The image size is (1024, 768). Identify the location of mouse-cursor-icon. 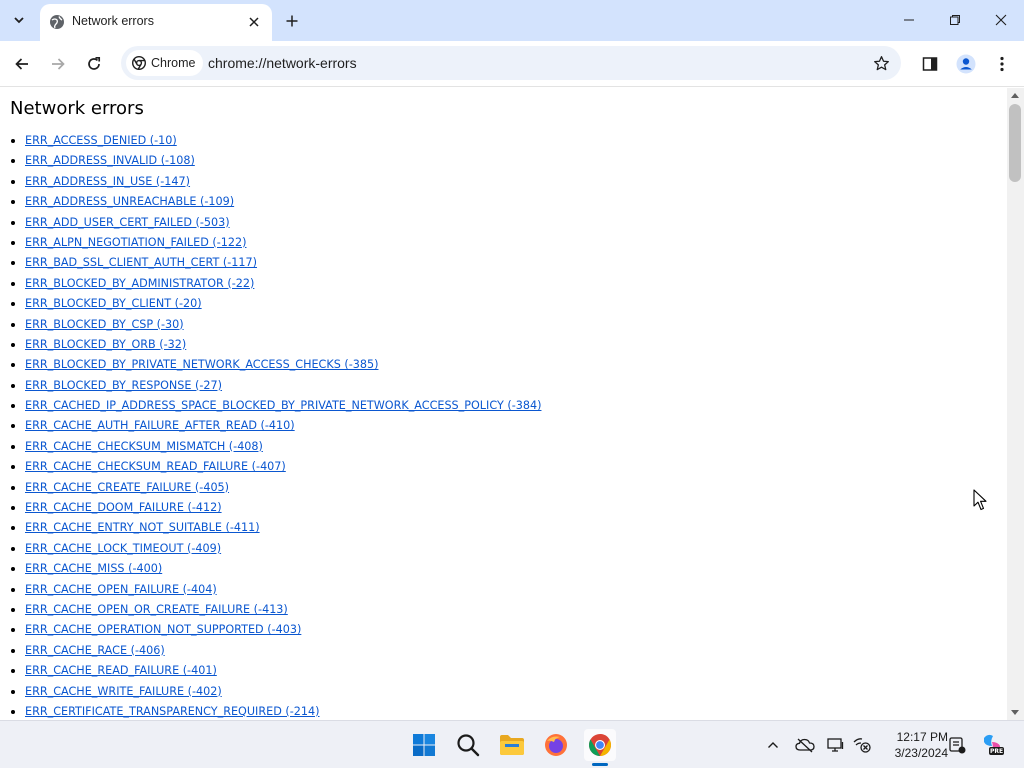
(980, 500).